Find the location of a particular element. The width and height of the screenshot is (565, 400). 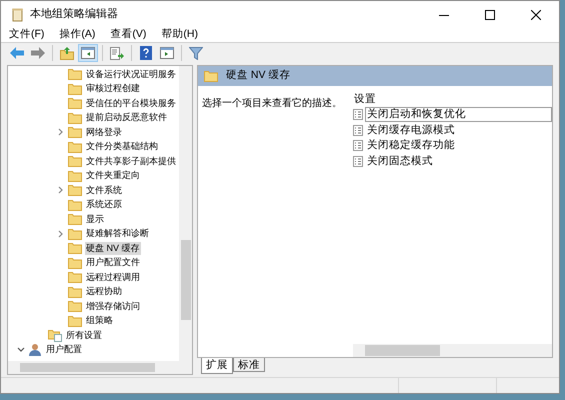

policy-item: 关闭稳定缓存功能 is located at coordinates (458, 146).